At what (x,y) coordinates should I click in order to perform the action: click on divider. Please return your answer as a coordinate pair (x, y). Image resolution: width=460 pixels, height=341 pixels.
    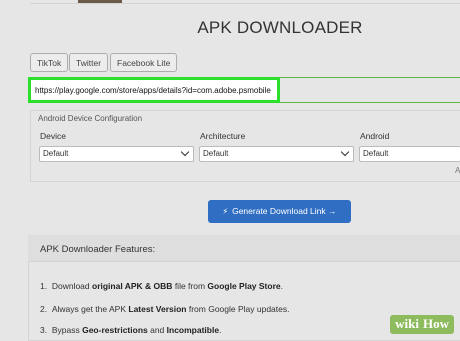
    Looking at the image, I should click on (245, 3).